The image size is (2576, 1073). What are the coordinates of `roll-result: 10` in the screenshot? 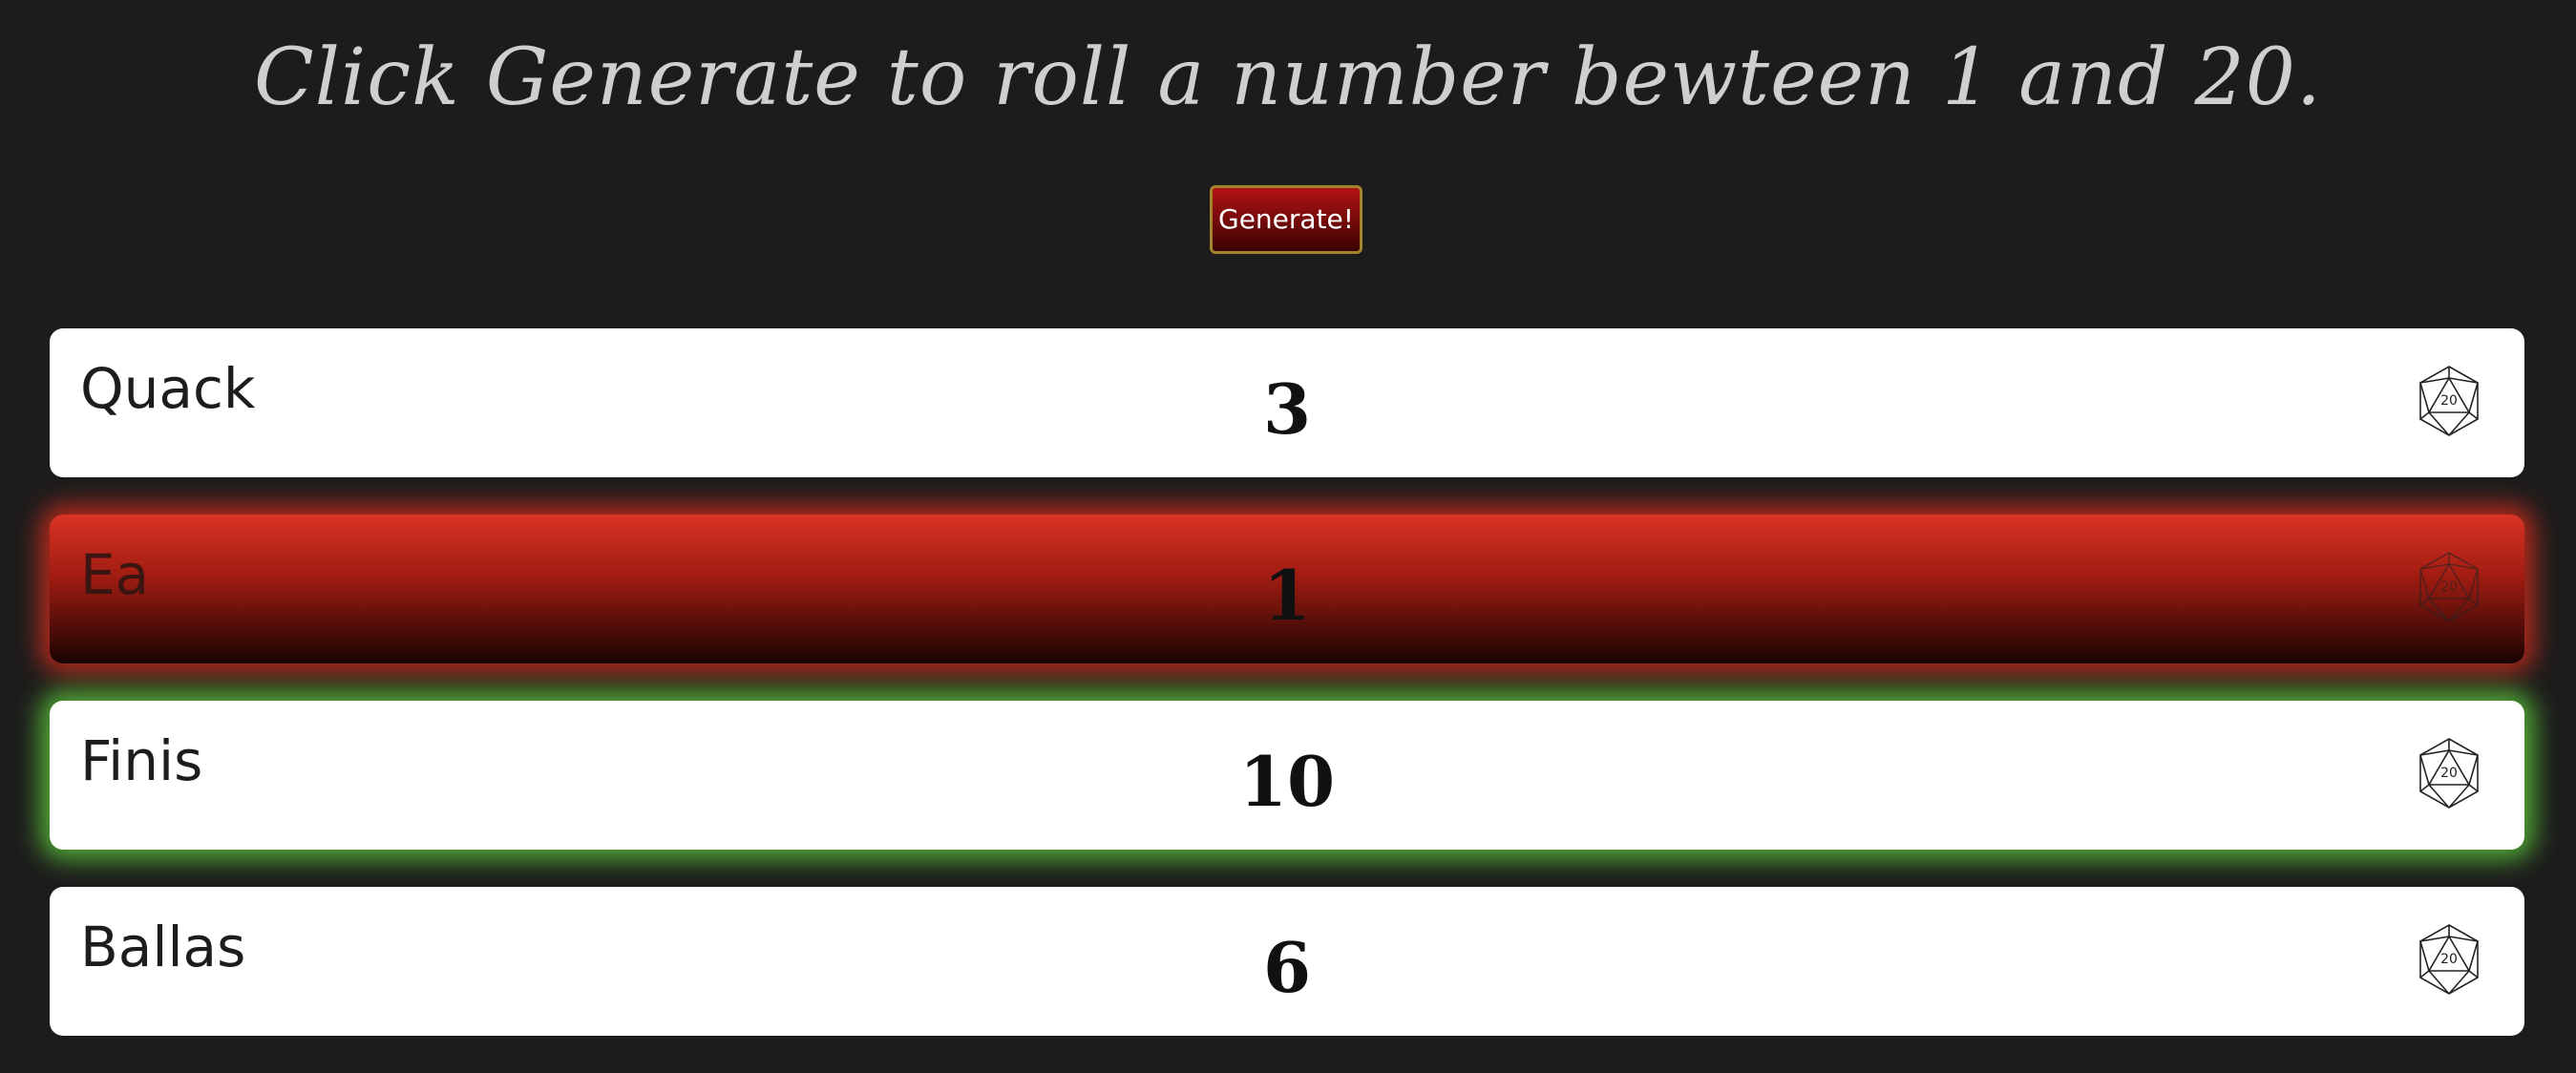 It's located at (1287, 781).